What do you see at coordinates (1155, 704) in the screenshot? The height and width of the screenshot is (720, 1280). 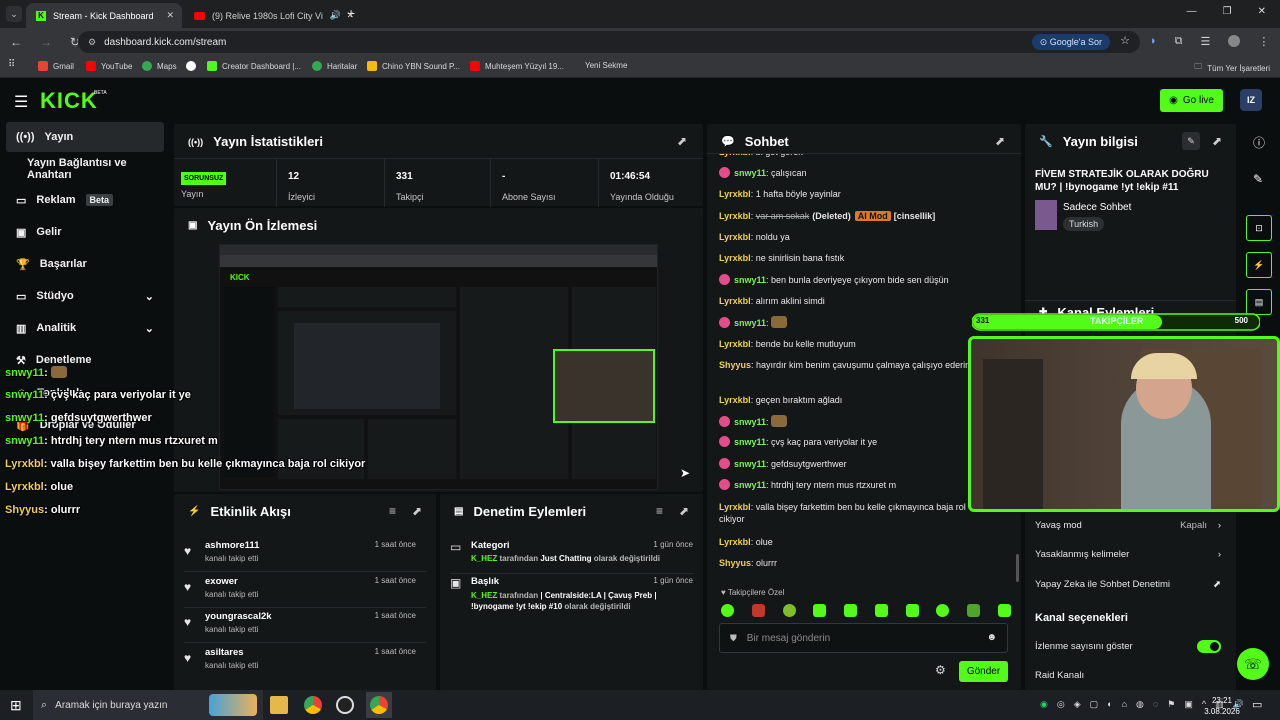 I see `tray-icon: ◌` at bounding box center [1155, 704].